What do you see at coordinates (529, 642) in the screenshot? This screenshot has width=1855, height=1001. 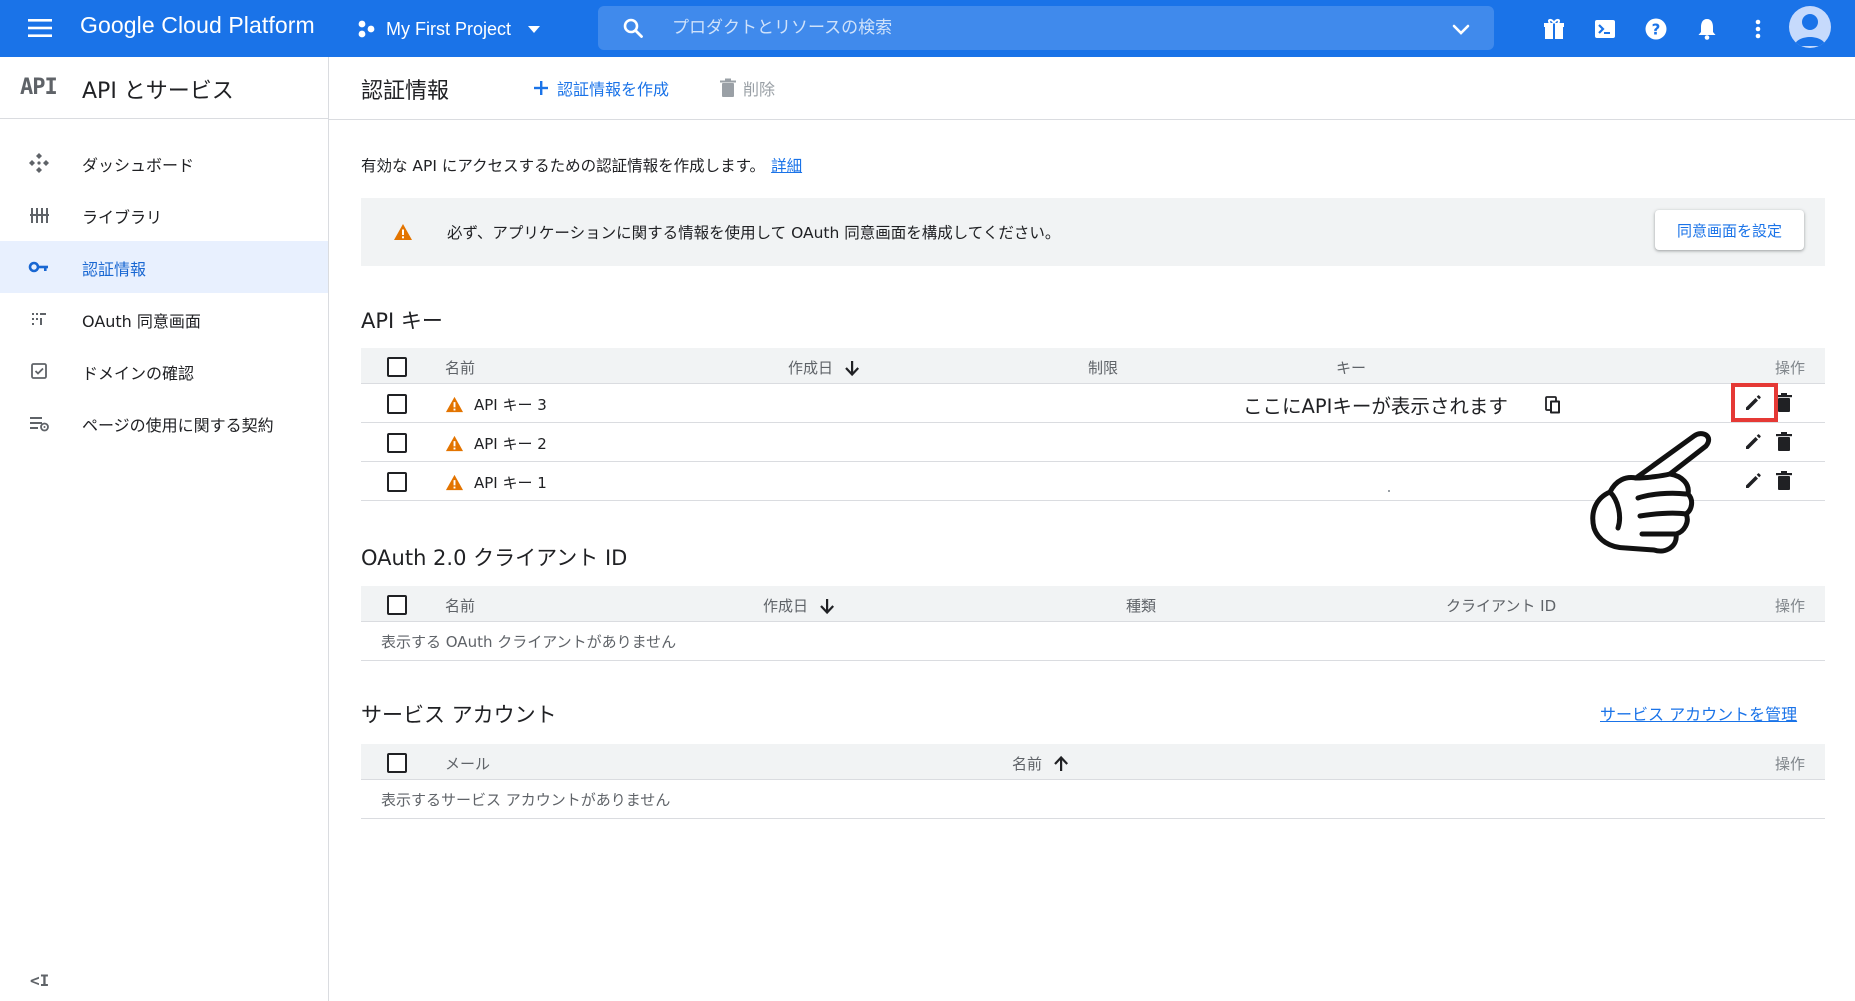 I see `empty-state-text: 表示する OAuth クライアントがありません` at bounding box center [529, 642].